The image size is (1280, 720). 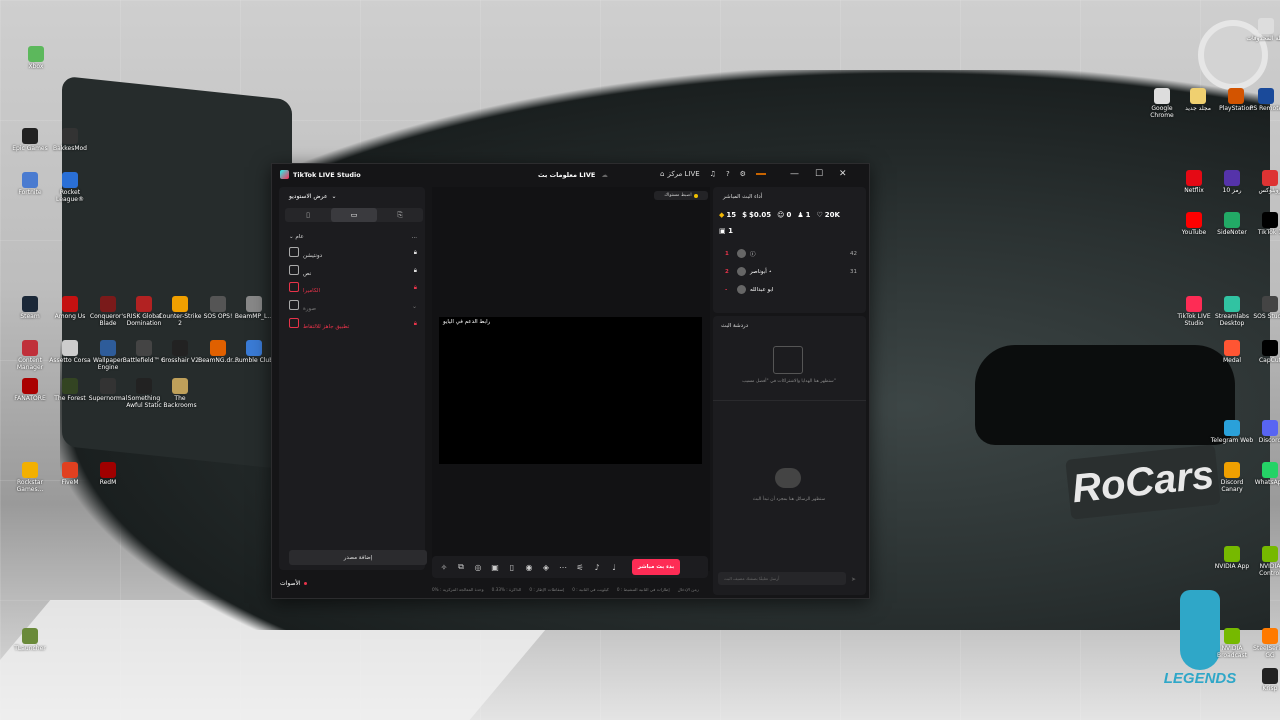 I want to click on desktop-icon-label: SOS Studio, so click(x=1266, y=316).